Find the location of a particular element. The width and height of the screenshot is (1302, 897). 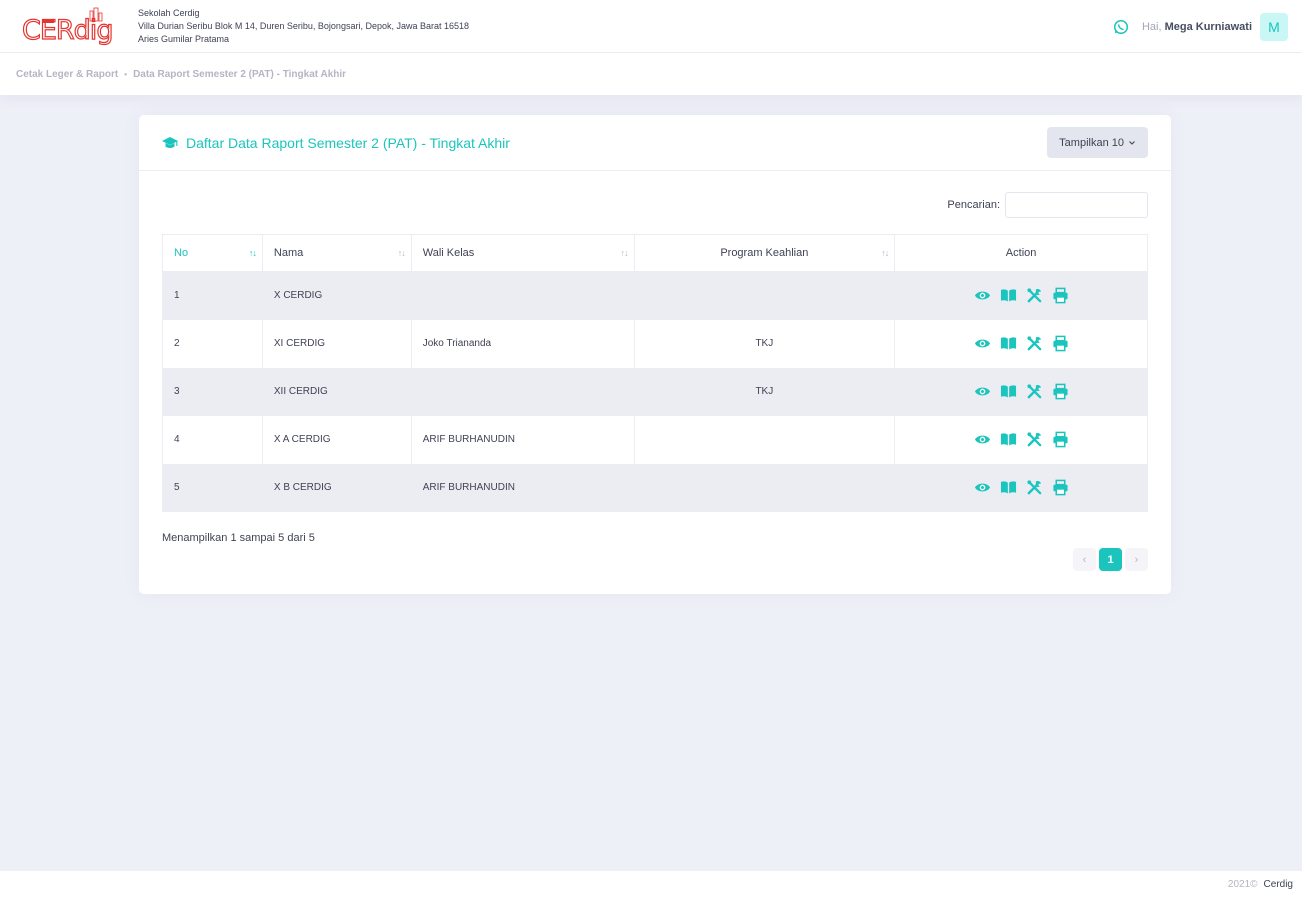

user-greeting: Hai, Mega Kurniawati is located at coordinates (1197, 27).